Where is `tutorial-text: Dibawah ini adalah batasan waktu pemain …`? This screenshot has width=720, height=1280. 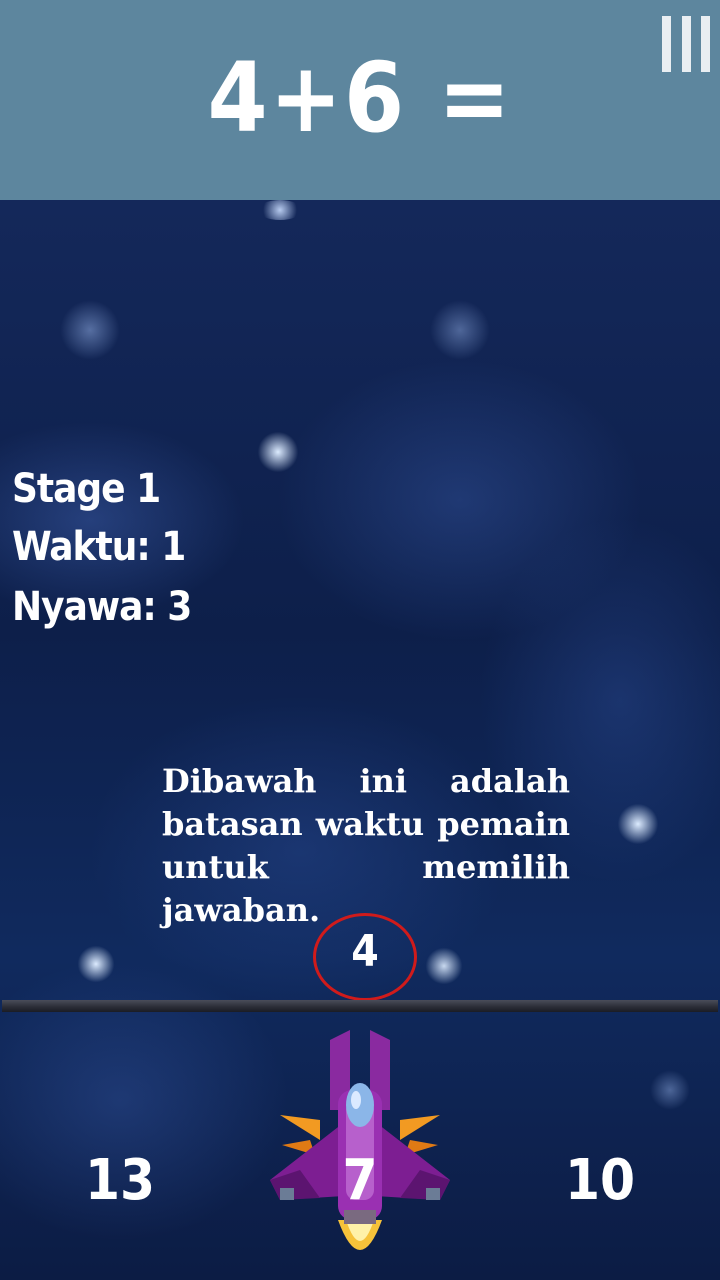 tutorial-text: Dibawah ini adalah batasan waktu pemain … is located at coordinates (366, 845).